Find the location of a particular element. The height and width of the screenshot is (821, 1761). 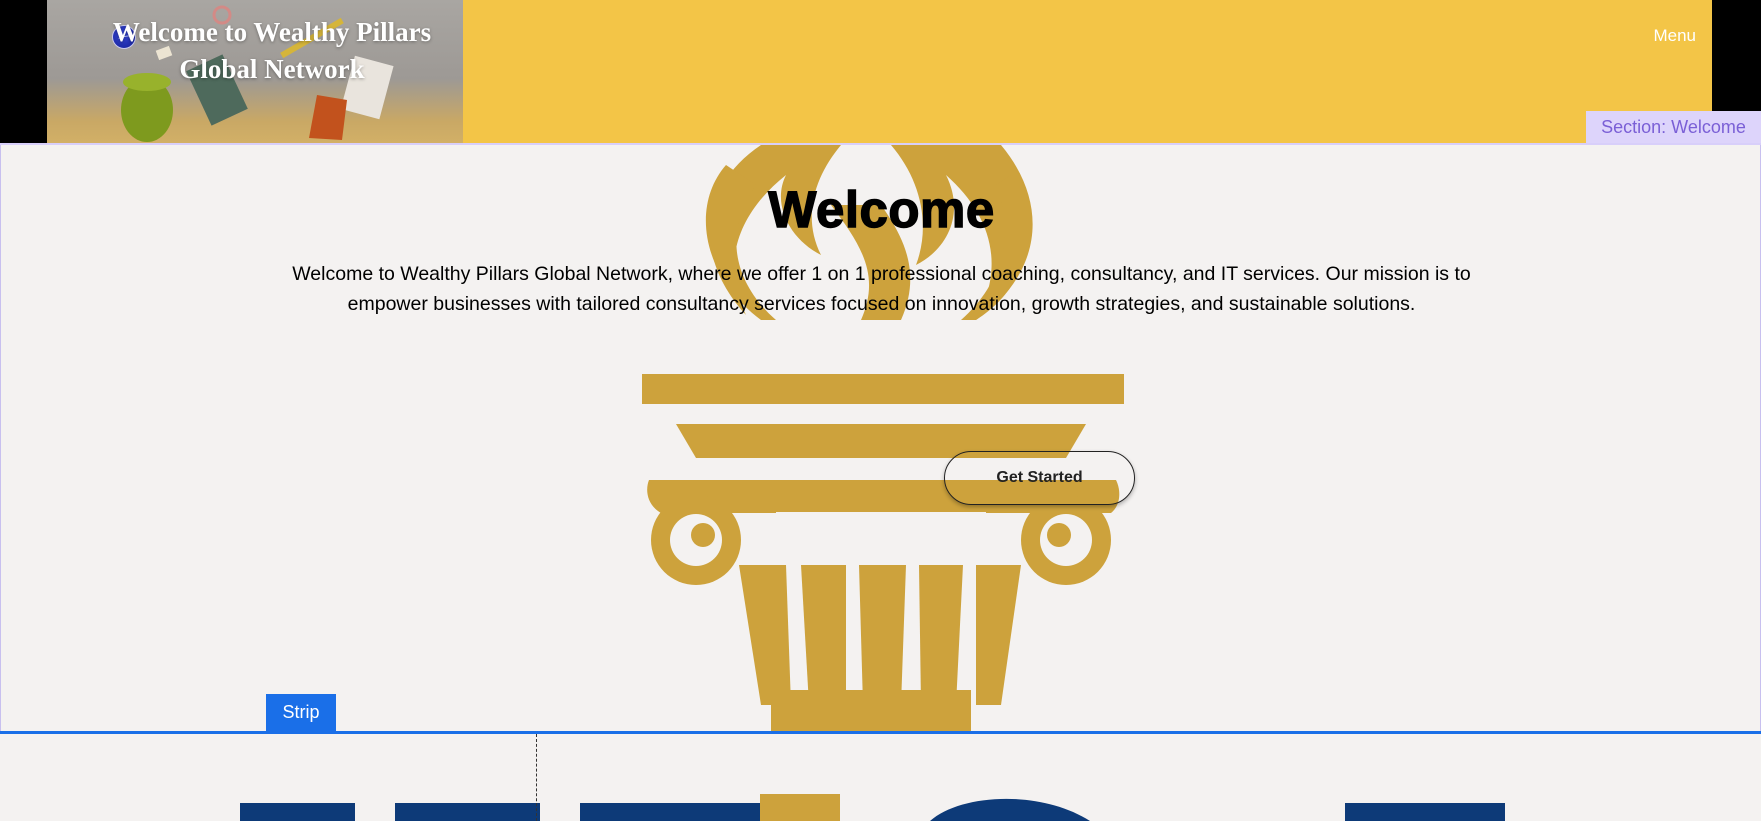

navy-lettering-image is located at coordinates (872, 807).